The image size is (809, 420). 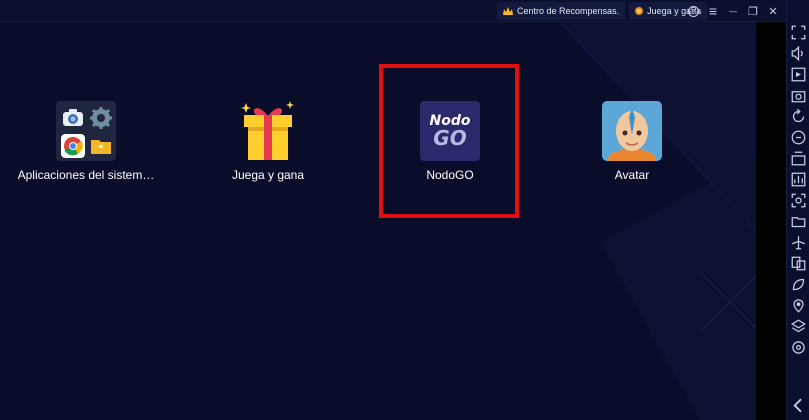 What do you see at coordinates (798, 284) in the screenshot?
I see `eco-mode-icon` at bounding box center [798, 284].